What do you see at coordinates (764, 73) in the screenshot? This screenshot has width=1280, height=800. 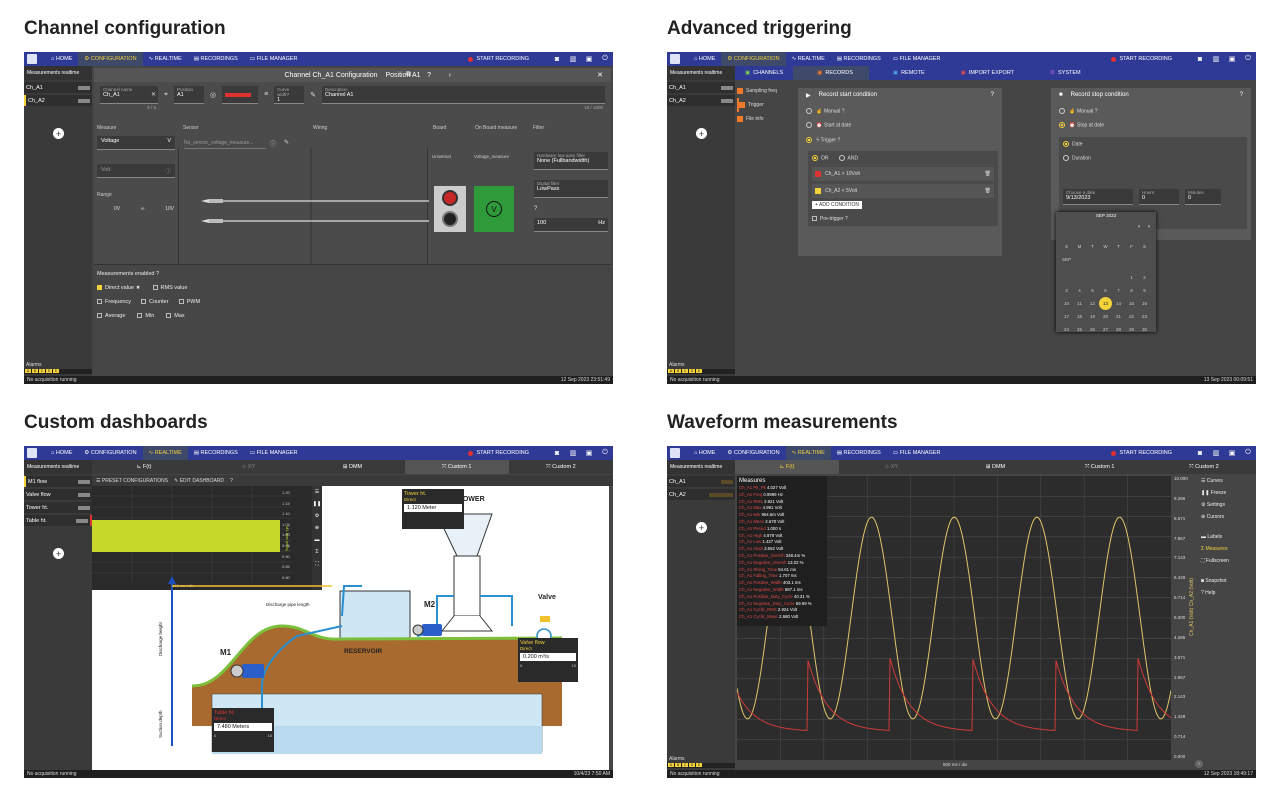 I see `tab-channels: ▣ CHANNELS` at bounding box center [764, 73].